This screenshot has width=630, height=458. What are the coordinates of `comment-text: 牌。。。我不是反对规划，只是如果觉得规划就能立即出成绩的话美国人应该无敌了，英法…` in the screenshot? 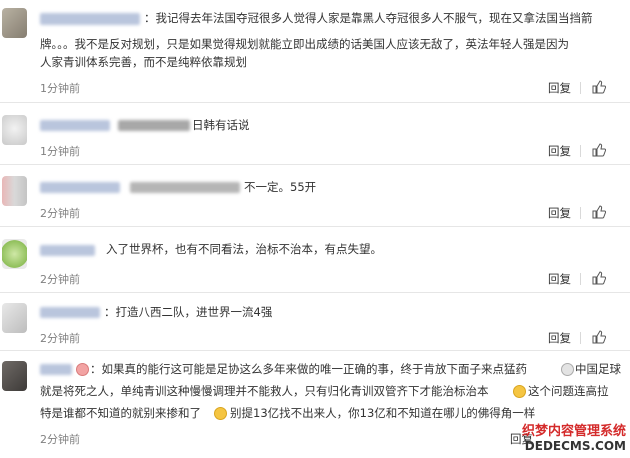 It's located at (304, 44).